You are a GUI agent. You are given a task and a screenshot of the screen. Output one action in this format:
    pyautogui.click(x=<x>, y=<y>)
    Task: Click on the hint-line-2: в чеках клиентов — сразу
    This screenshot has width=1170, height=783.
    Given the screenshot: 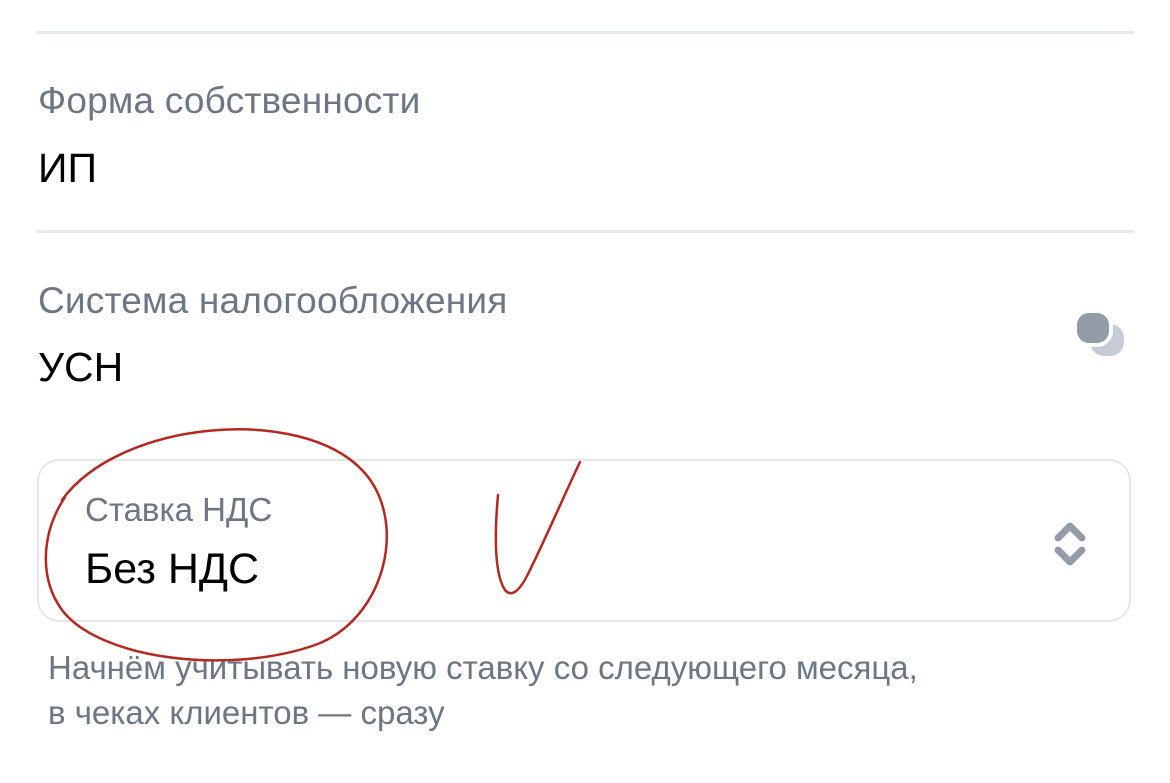 What is the action you would take?
    pyautogui.click(x=246, y=712)
    